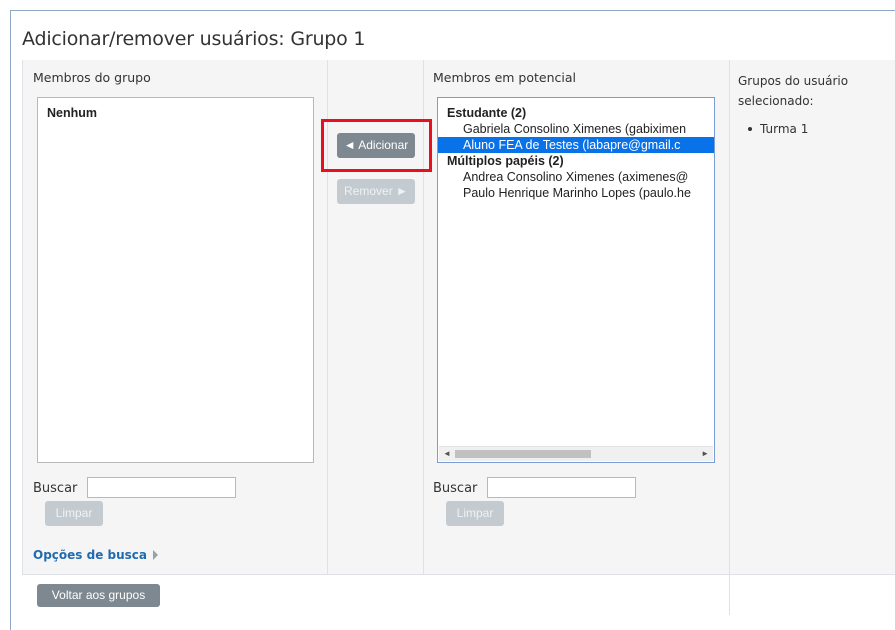  I want to click on optgroup-student: Estudante (2), so click(487, 113).